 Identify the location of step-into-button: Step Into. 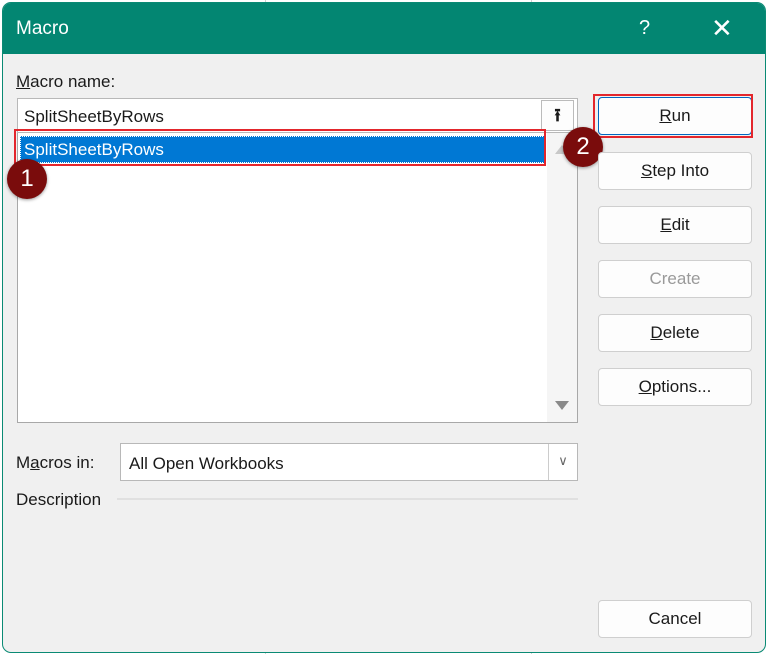
(675, 171).